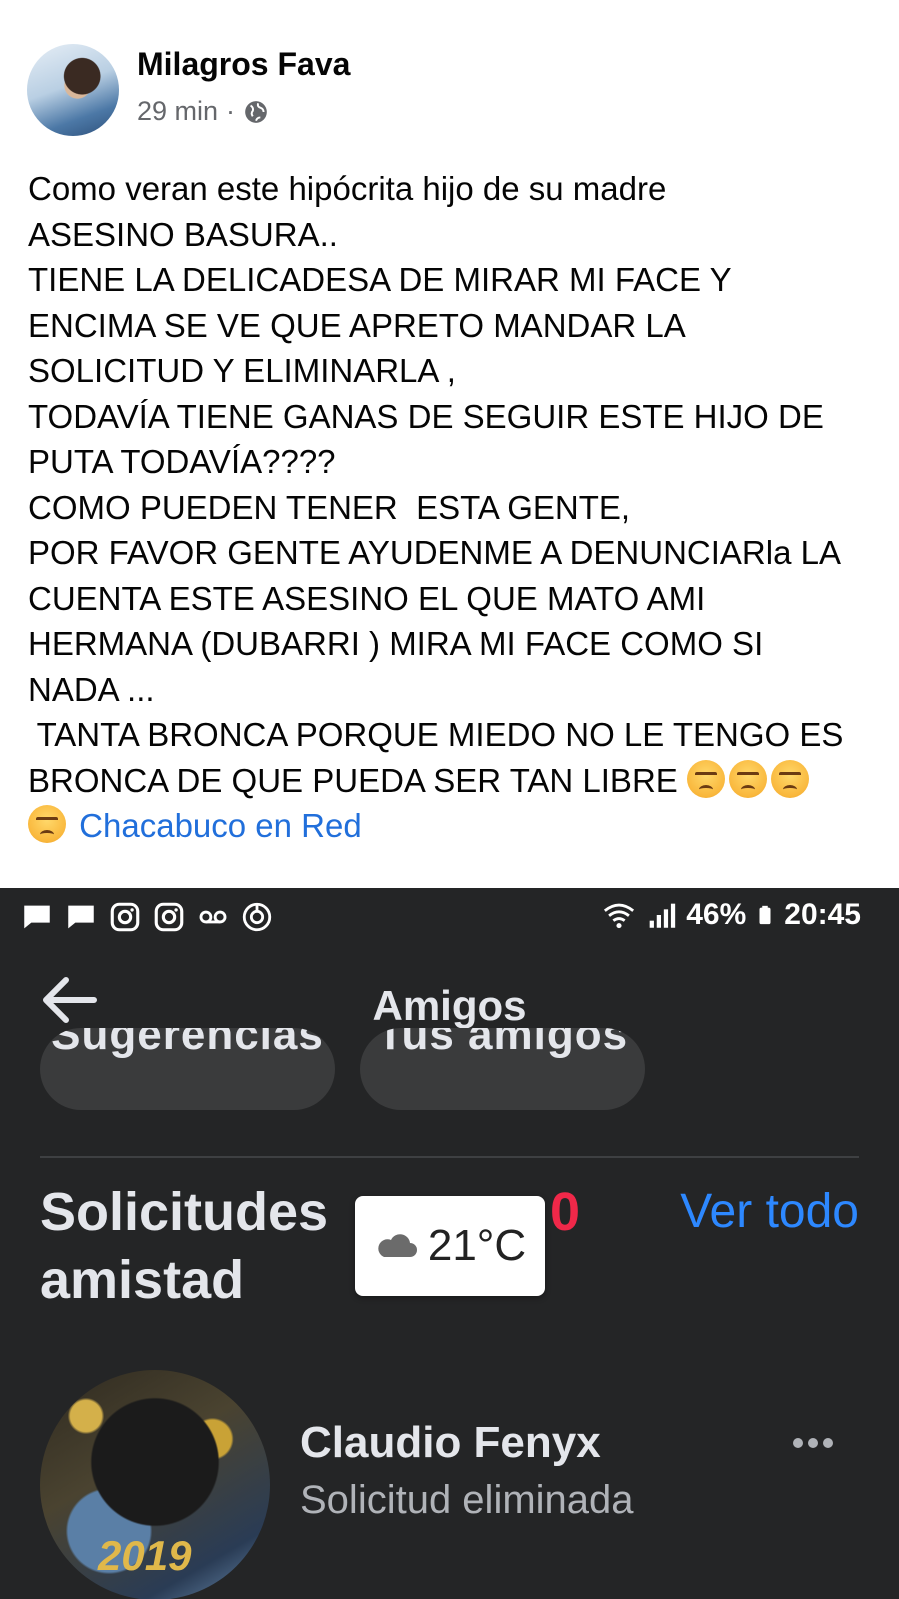 Image resolution: width=899 pixels, height=1599 pixels. I want to click on post-meta: 29 min ·, so click(203, 111).